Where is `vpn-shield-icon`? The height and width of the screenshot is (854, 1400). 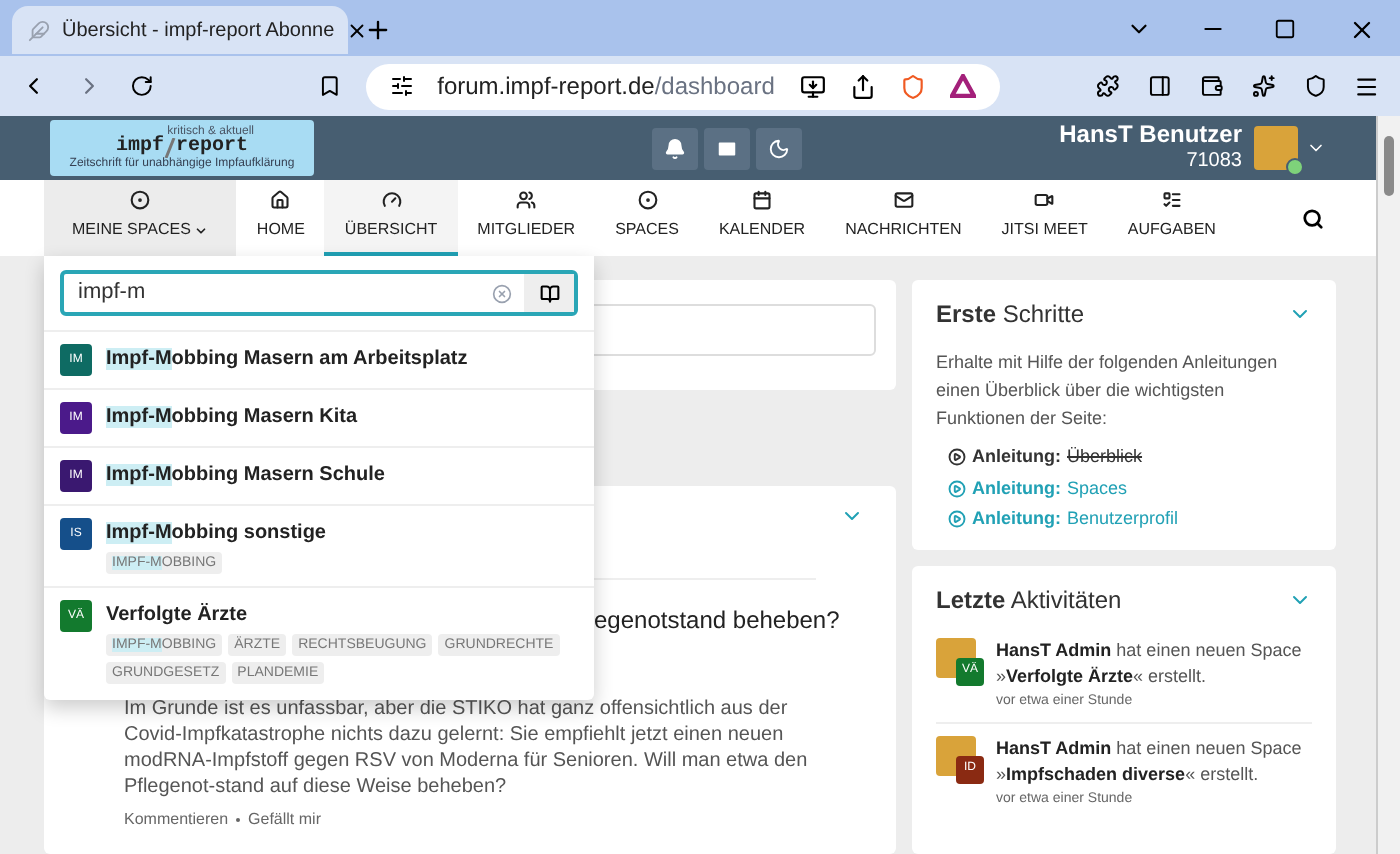
vpn-shield-icon is located at coordinates (1315, 86).